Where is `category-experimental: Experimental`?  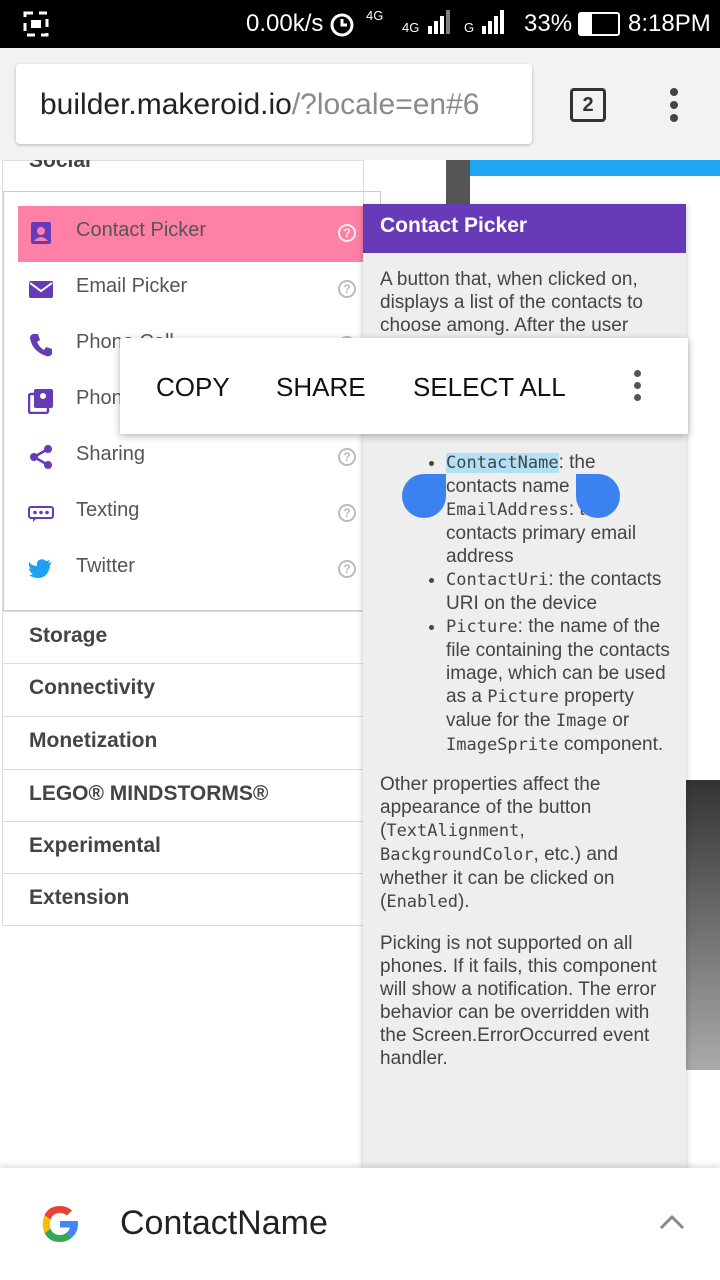 category-experimental: Experimental is located at coordinates (184, 847).